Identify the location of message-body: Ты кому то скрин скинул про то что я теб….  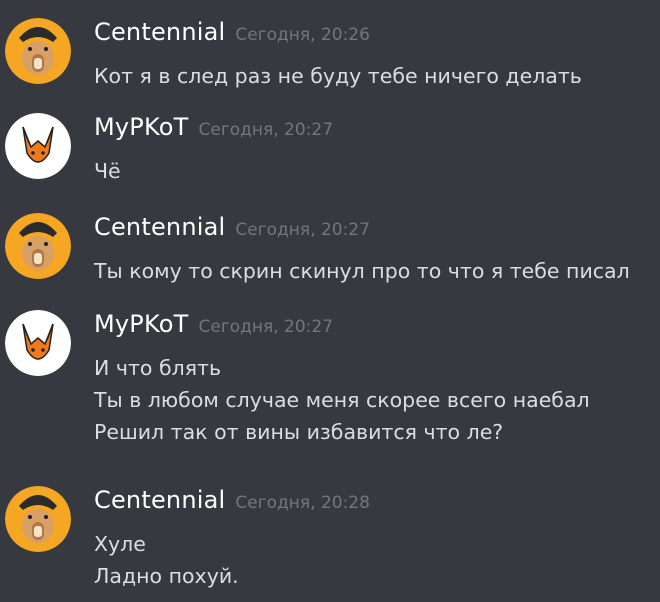
(362, 271).